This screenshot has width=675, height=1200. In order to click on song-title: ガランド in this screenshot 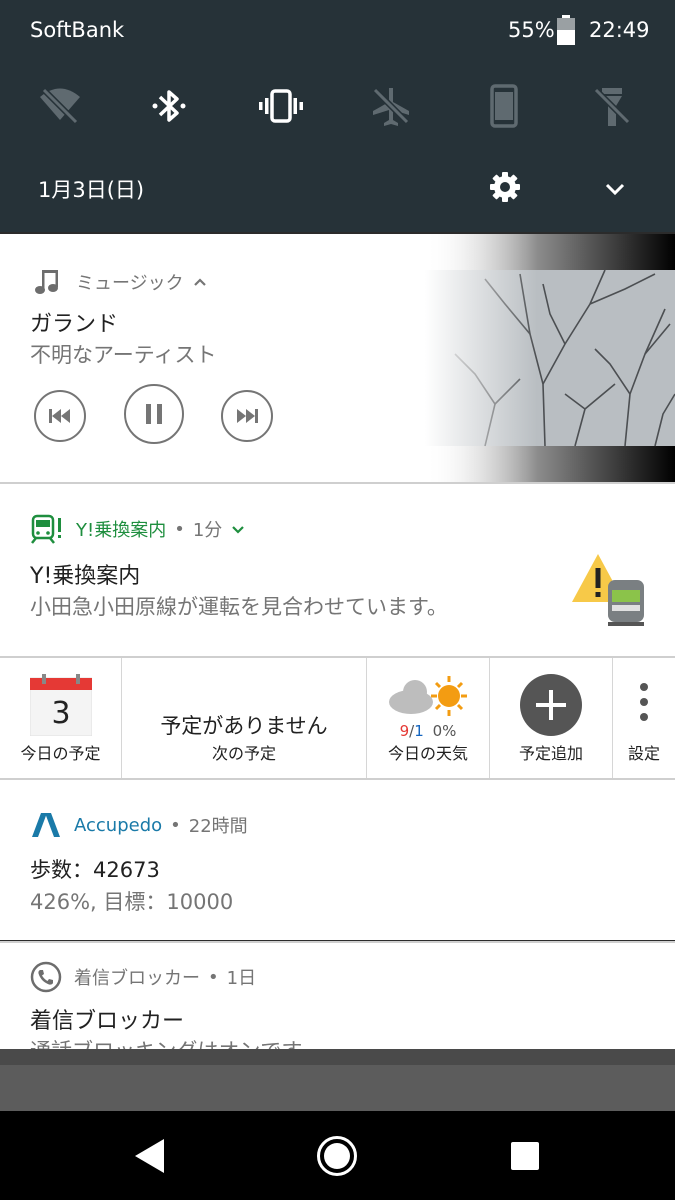, I will do `click(74, 324)`.